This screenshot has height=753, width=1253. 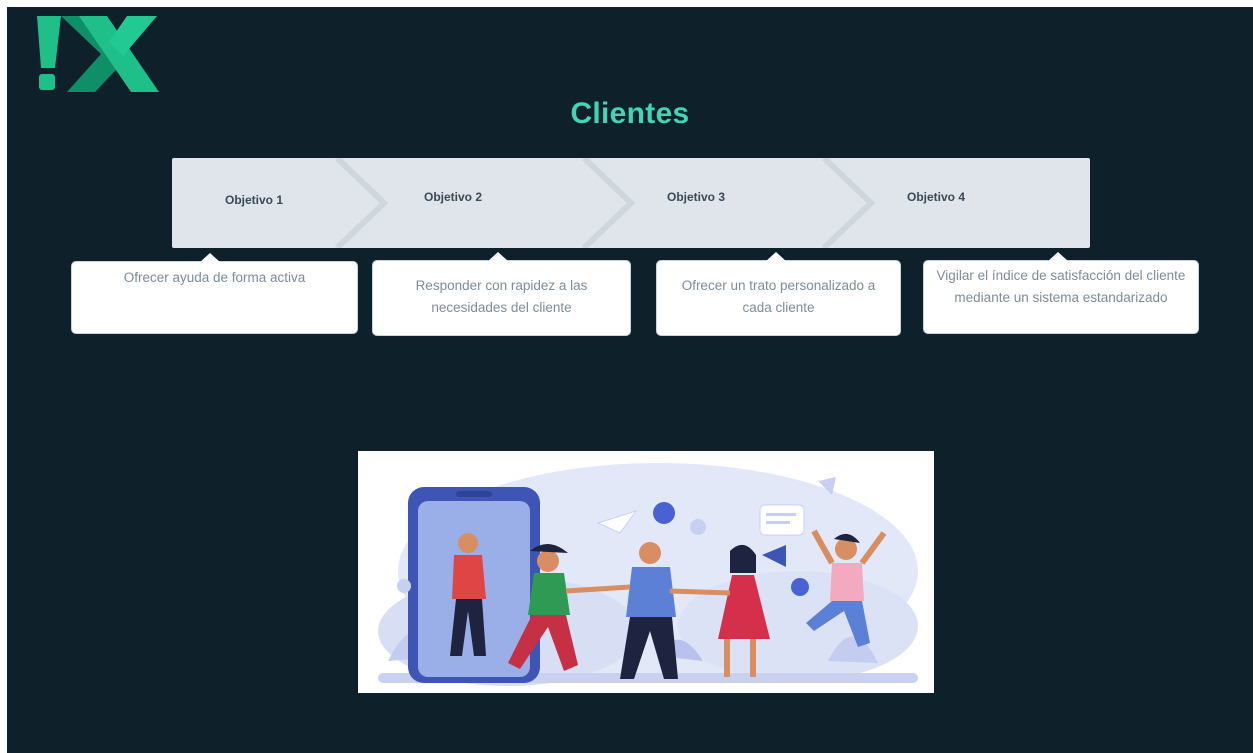 I want to click on card-text: Ofrecer ayuda de forma activa, so click(x=214, y=277).